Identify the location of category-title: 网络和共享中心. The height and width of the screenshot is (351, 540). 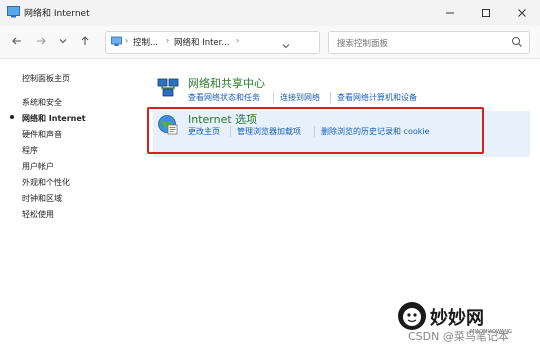
(226, 83).